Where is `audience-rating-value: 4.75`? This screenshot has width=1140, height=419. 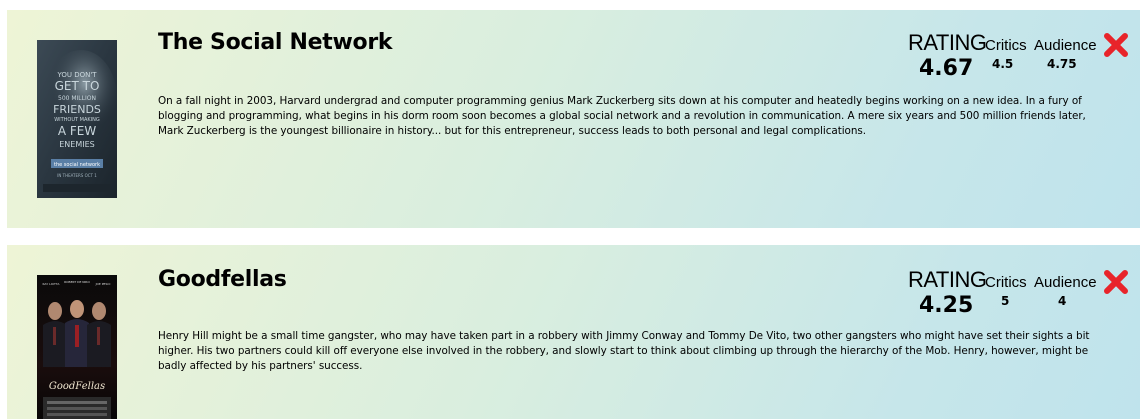
audience-rating-value: 4.75 is located at coordinates (1062, 64).